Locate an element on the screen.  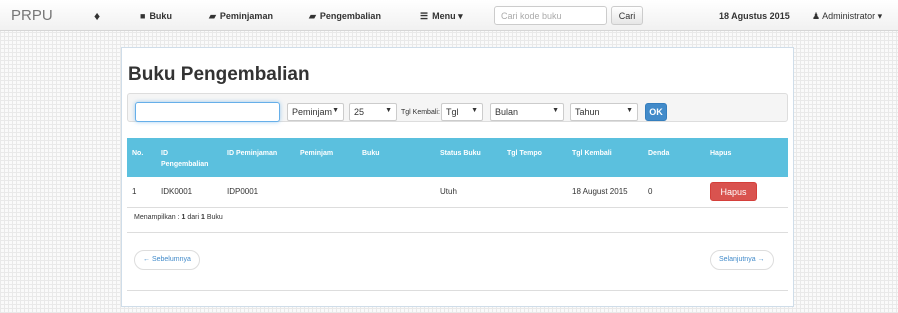
cell-id-peminjaman: IDP0001 is located at coordinates (258, 192).